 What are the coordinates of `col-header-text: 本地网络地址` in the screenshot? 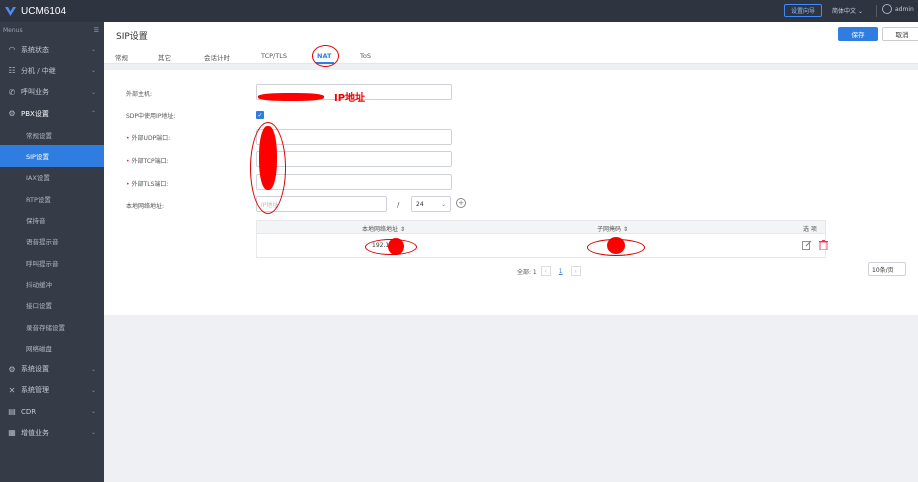 It's located at (380, 229).